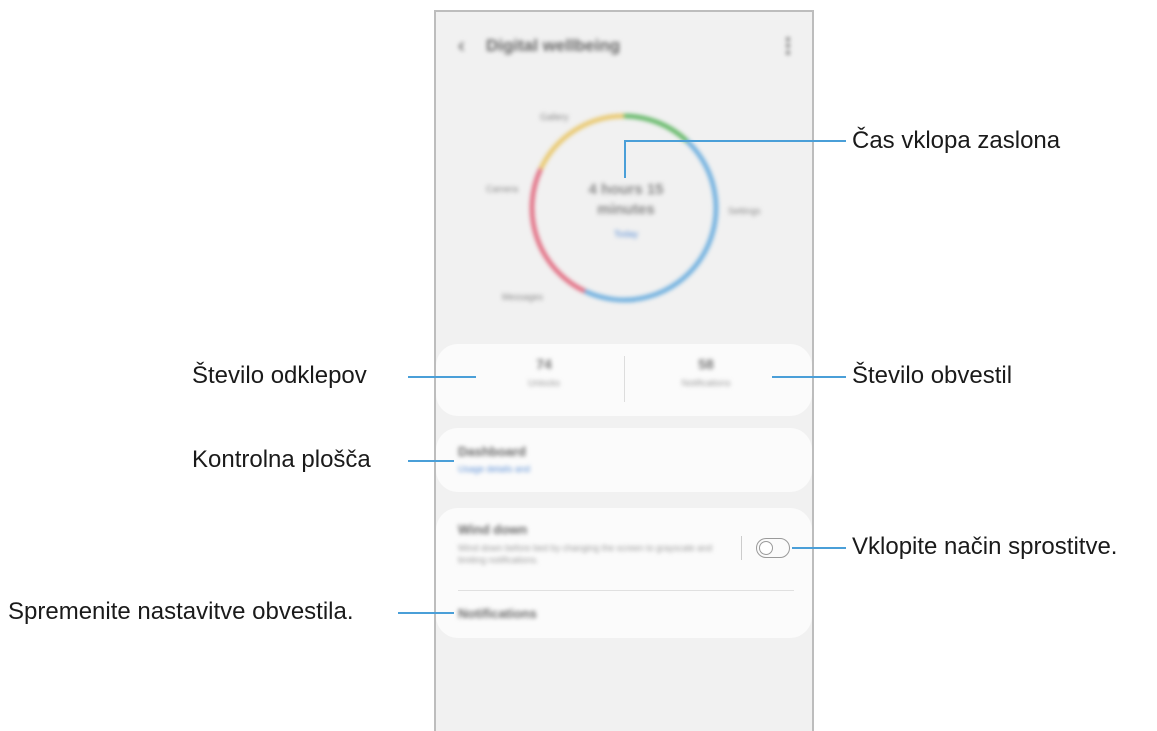 This screenshot has height=731, width=1157. Describe the element at coordinates (985, 546) in the screenshot. I see `callout-wind-down: Vklopite način sprostitve.` at that location.